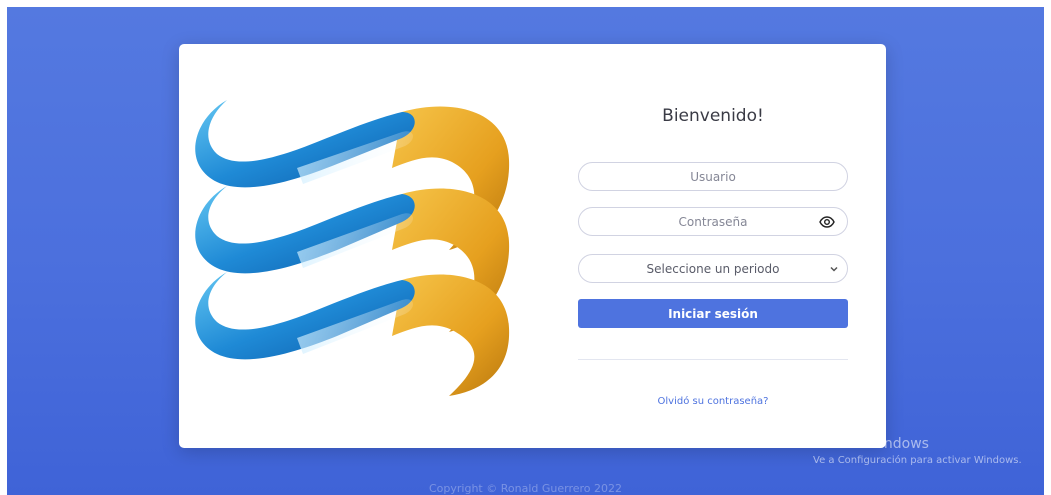 The image size is (1051, 495). I want to click on watermark-title: Activar Windows, so click(871, 444).